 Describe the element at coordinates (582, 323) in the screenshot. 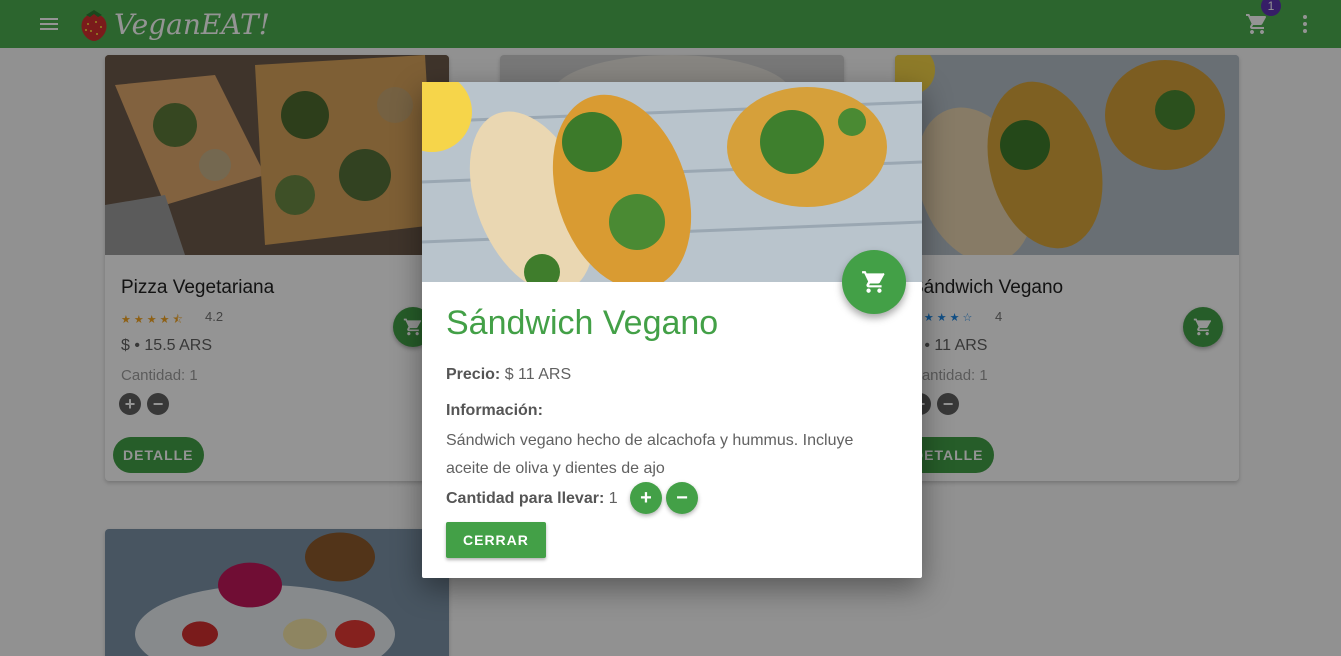

I see `dialog-title: Sándwich Vegano` at that location.